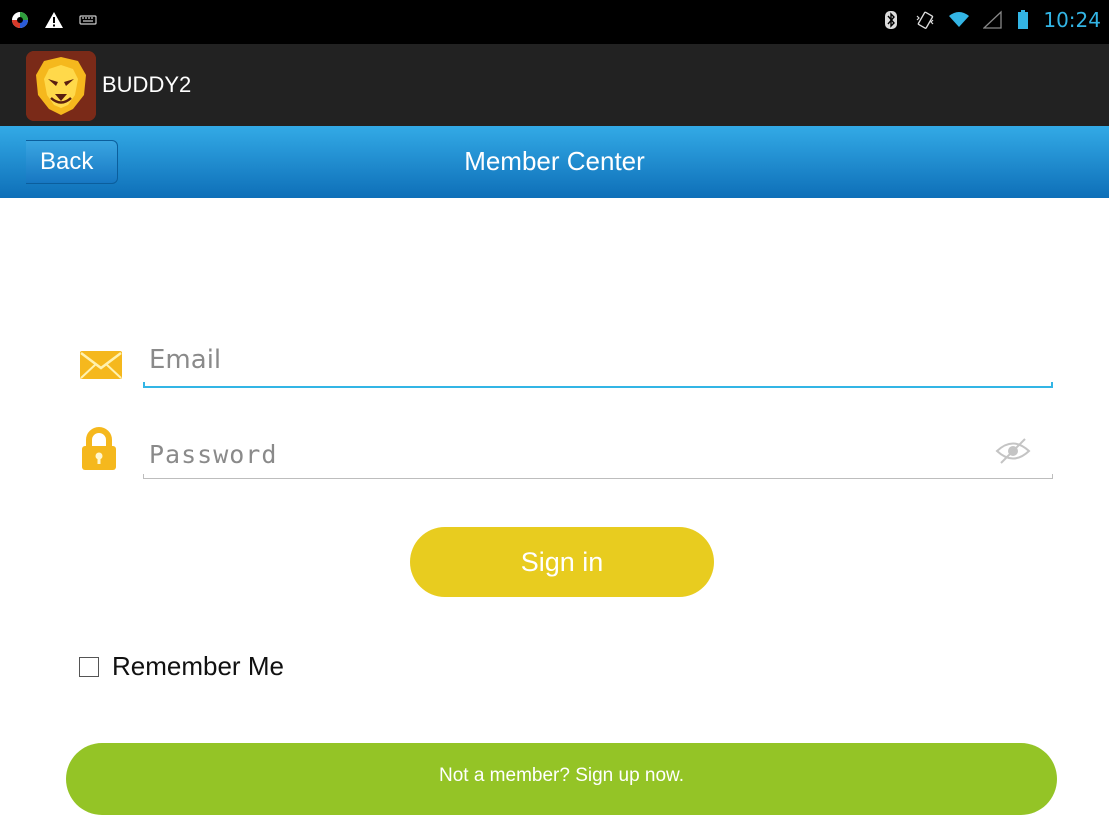 This screenshot has height=815, width=1109. I want to click on sign-in-button: Sign in, so click(562, 562).